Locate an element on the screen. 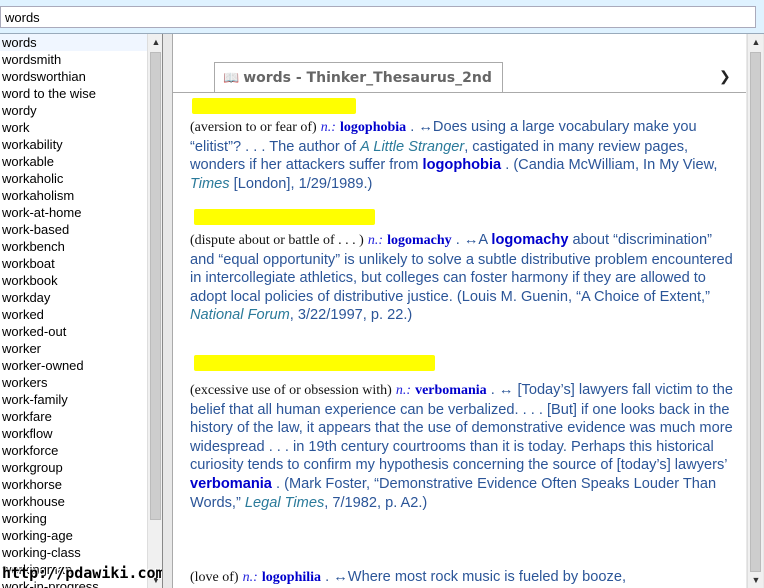 Image resolution: width=764 pixels, height=588 pixels. word-list-item: workability is located at coordinates (73, 144).